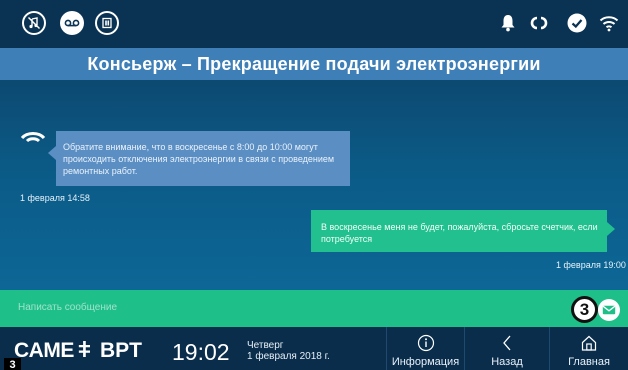 This screenshot has height=370, width=628. Describe the element at coordinates (508, 23) in the screenshot. I see `bell-icon` at that location.